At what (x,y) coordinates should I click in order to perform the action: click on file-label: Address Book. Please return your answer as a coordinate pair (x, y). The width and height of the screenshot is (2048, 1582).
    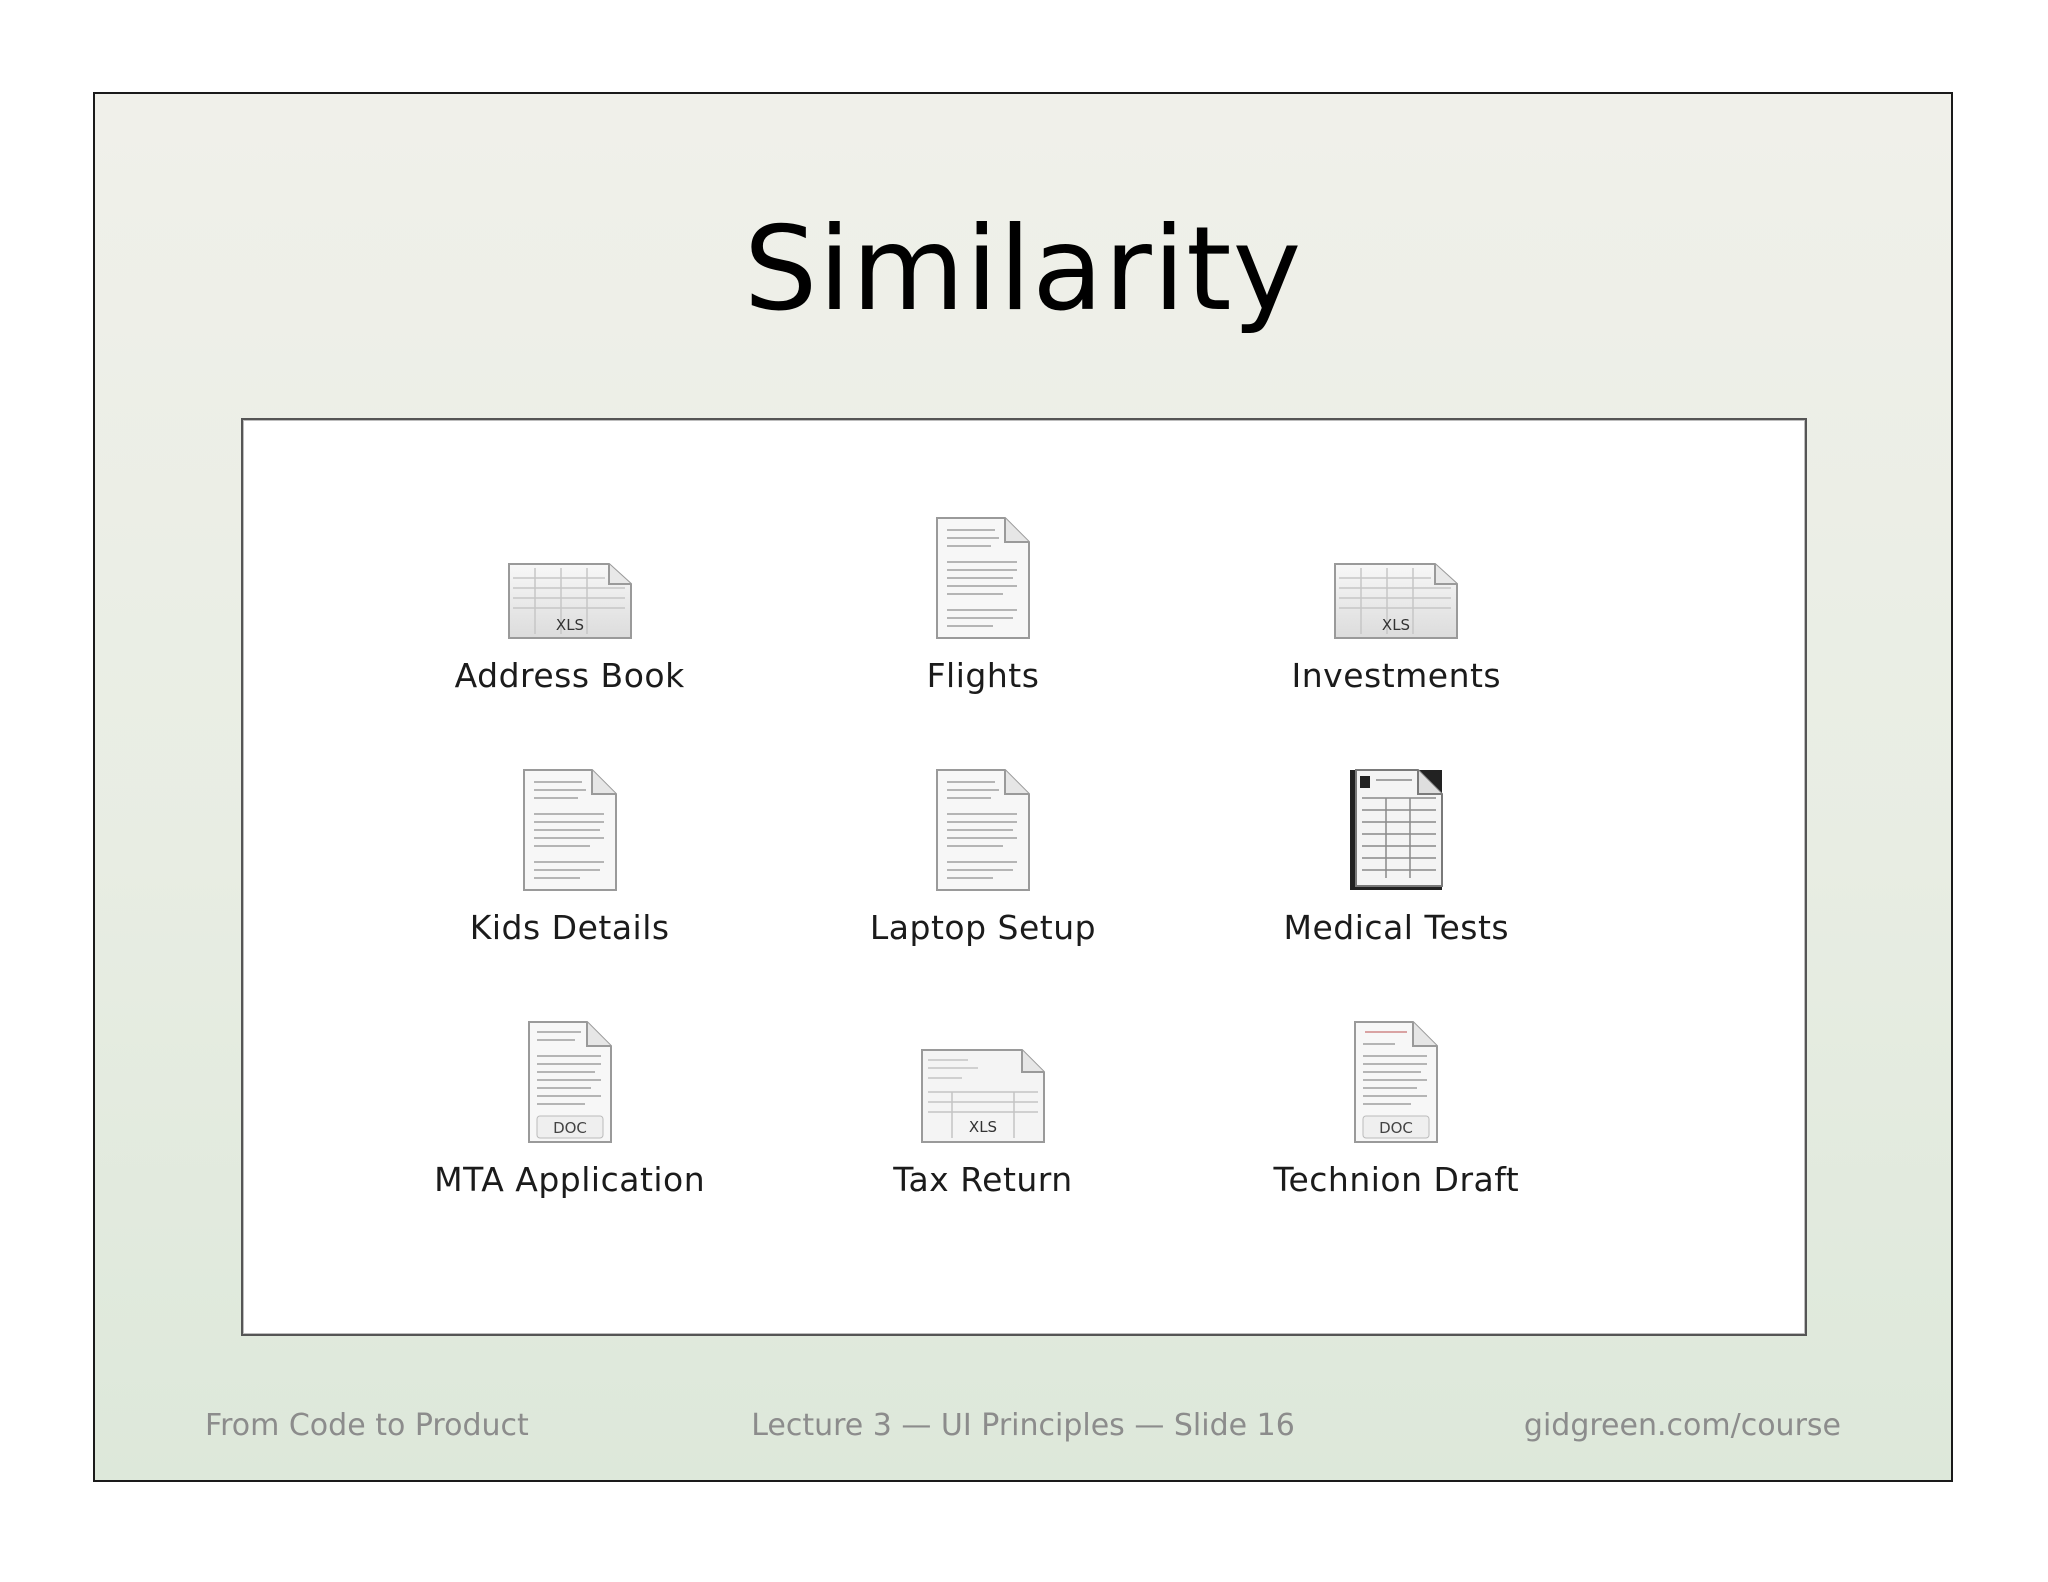
    Looking at the image, I should click on (569, 675).